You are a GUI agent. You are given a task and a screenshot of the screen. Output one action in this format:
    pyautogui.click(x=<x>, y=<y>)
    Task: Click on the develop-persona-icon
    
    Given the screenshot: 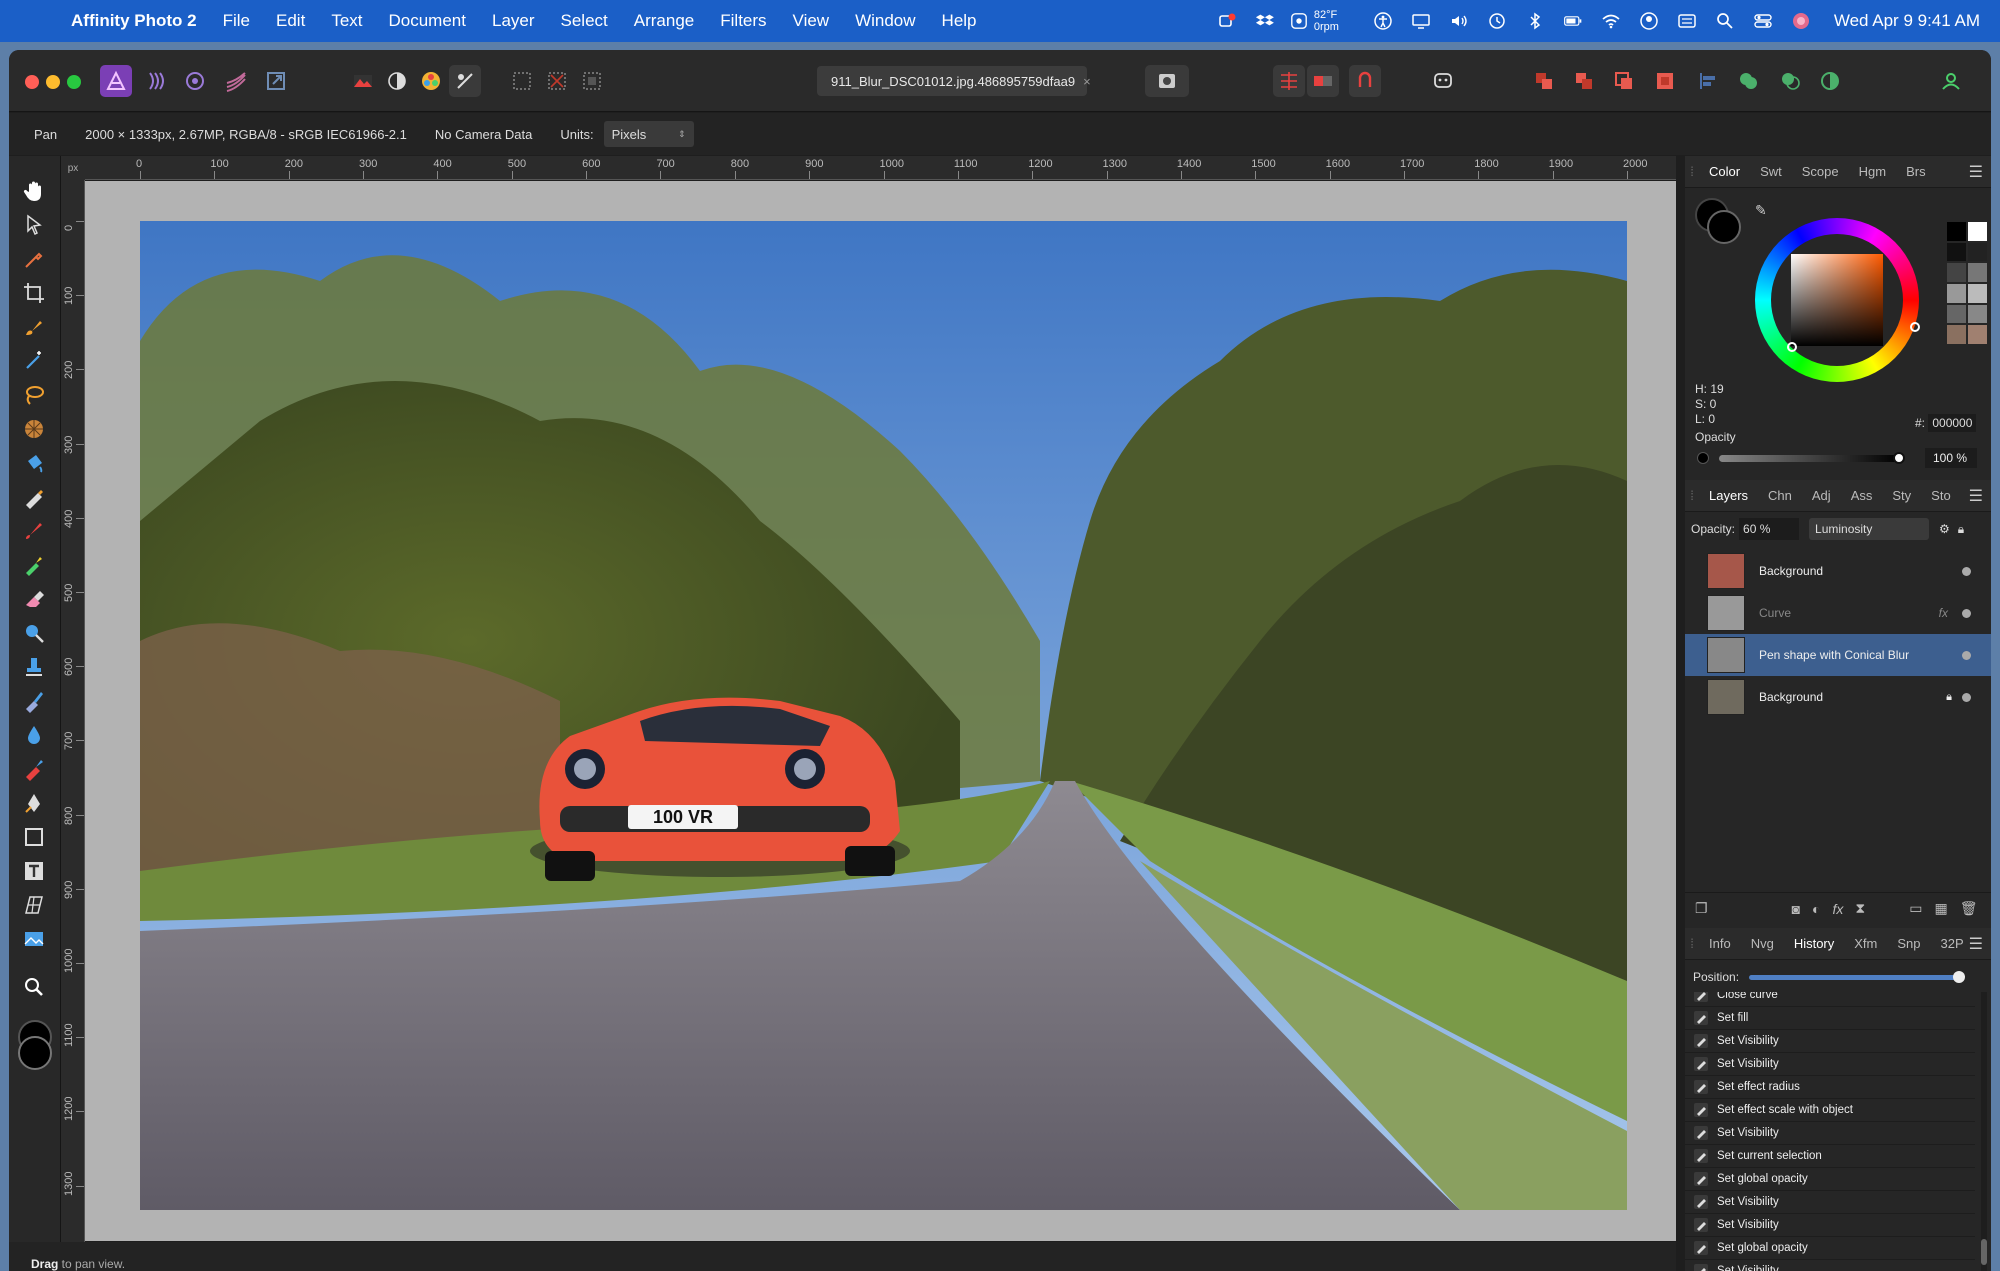 What is the action you would take?
    pyautogui.click(x=195, y=81)
    